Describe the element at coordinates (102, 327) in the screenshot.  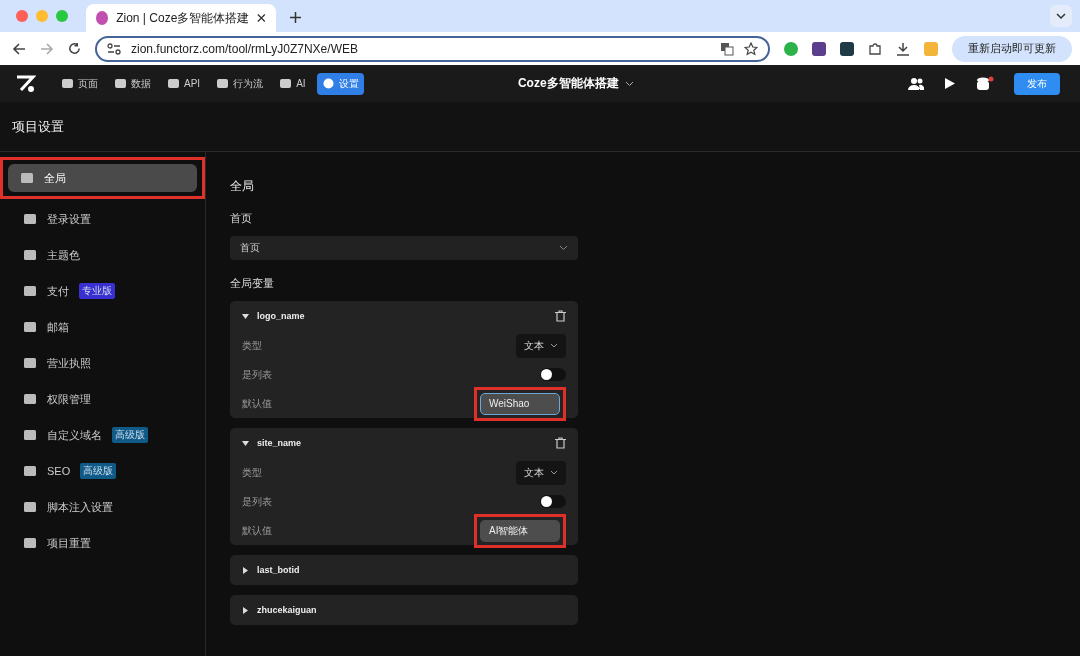
I see `sidebar-item: 邮箱` at that location.